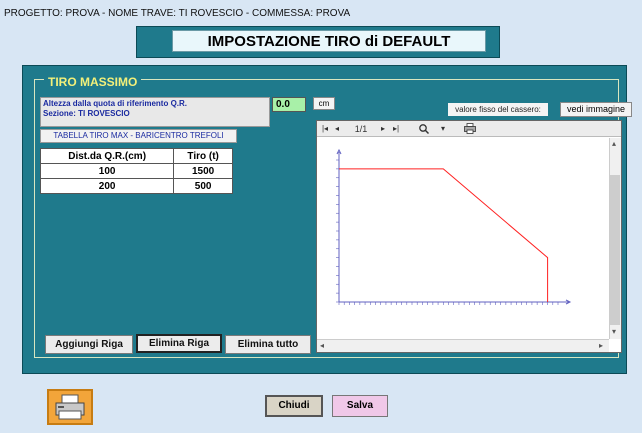  I want to click on scroll-up-icon: ▴, so click(614, 144).